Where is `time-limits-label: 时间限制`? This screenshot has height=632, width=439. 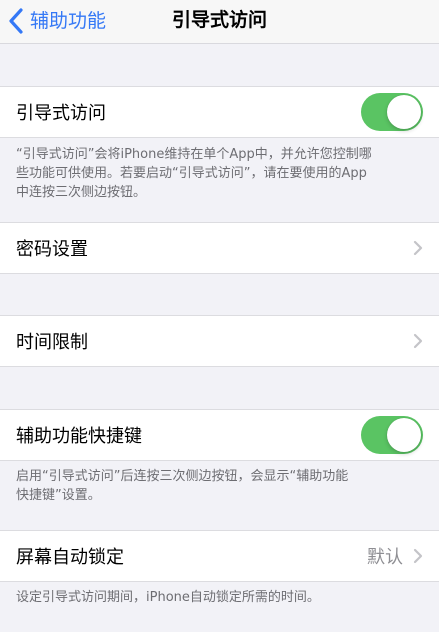
time-limits-label: 时间限制 is located at coordinates (52, 342).